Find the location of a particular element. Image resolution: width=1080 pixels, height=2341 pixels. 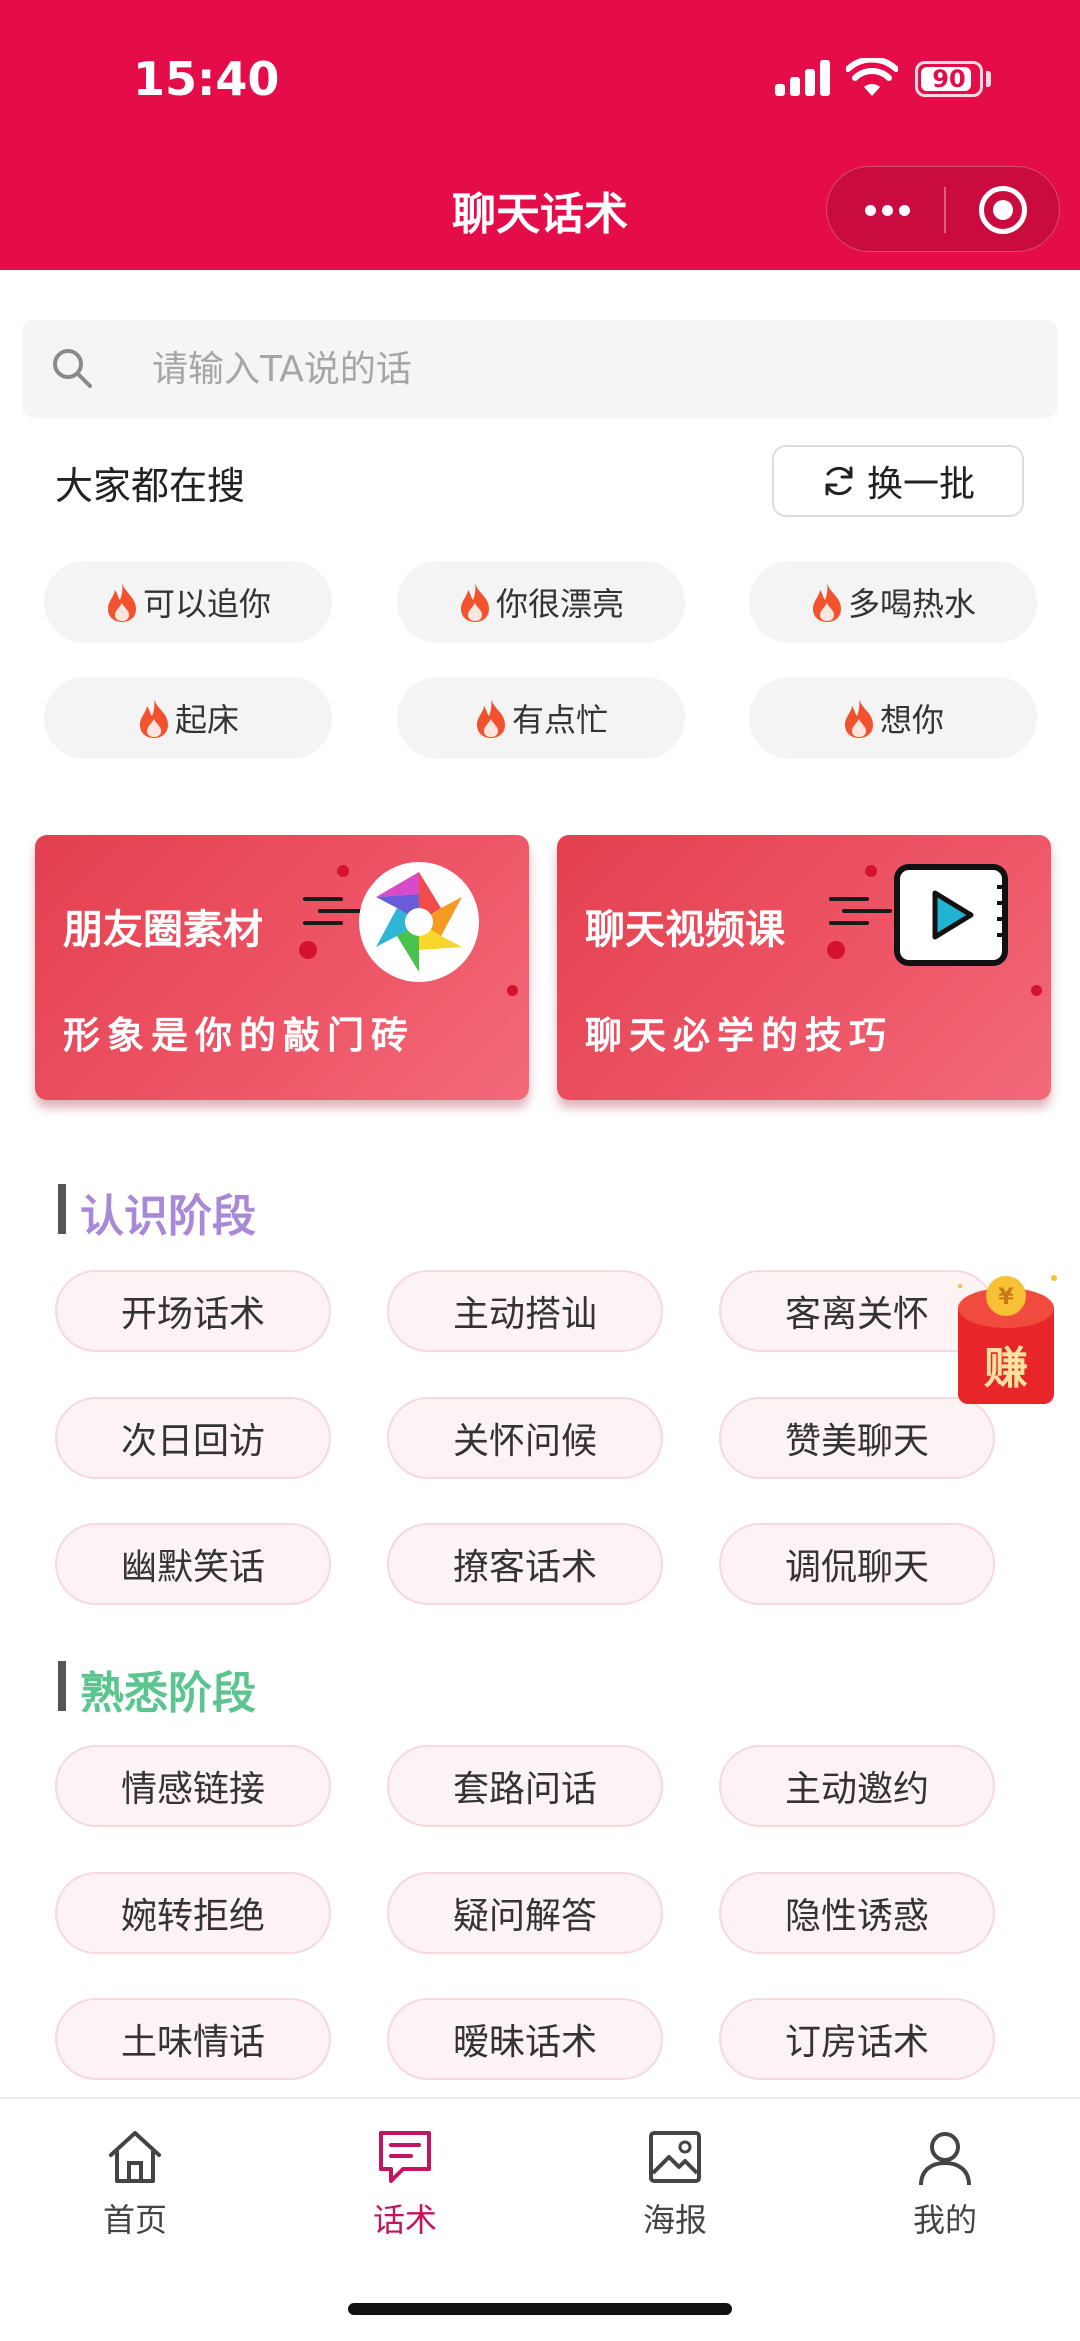

battery-nub is located at coordinates (988, 79).